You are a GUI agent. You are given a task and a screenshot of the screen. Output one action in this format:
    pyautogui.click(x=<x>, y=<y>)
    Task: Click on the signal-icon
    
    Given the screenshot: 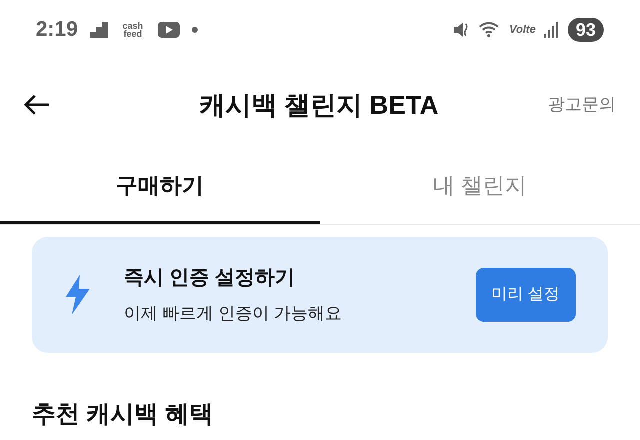 What is the action you would take?
    pyautogui.click(x=552, y=30)
    